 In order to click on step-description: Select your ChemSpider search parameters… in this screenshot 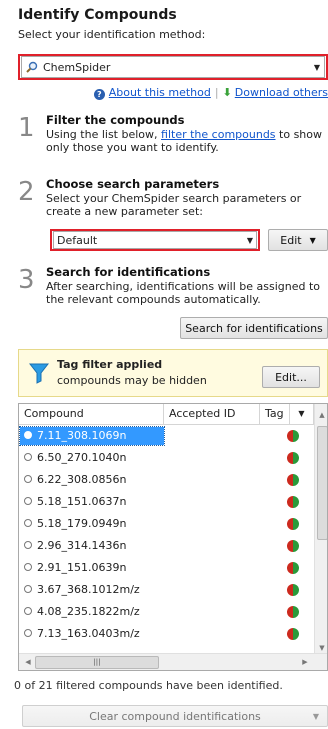, I will do `click(174, 205)`.